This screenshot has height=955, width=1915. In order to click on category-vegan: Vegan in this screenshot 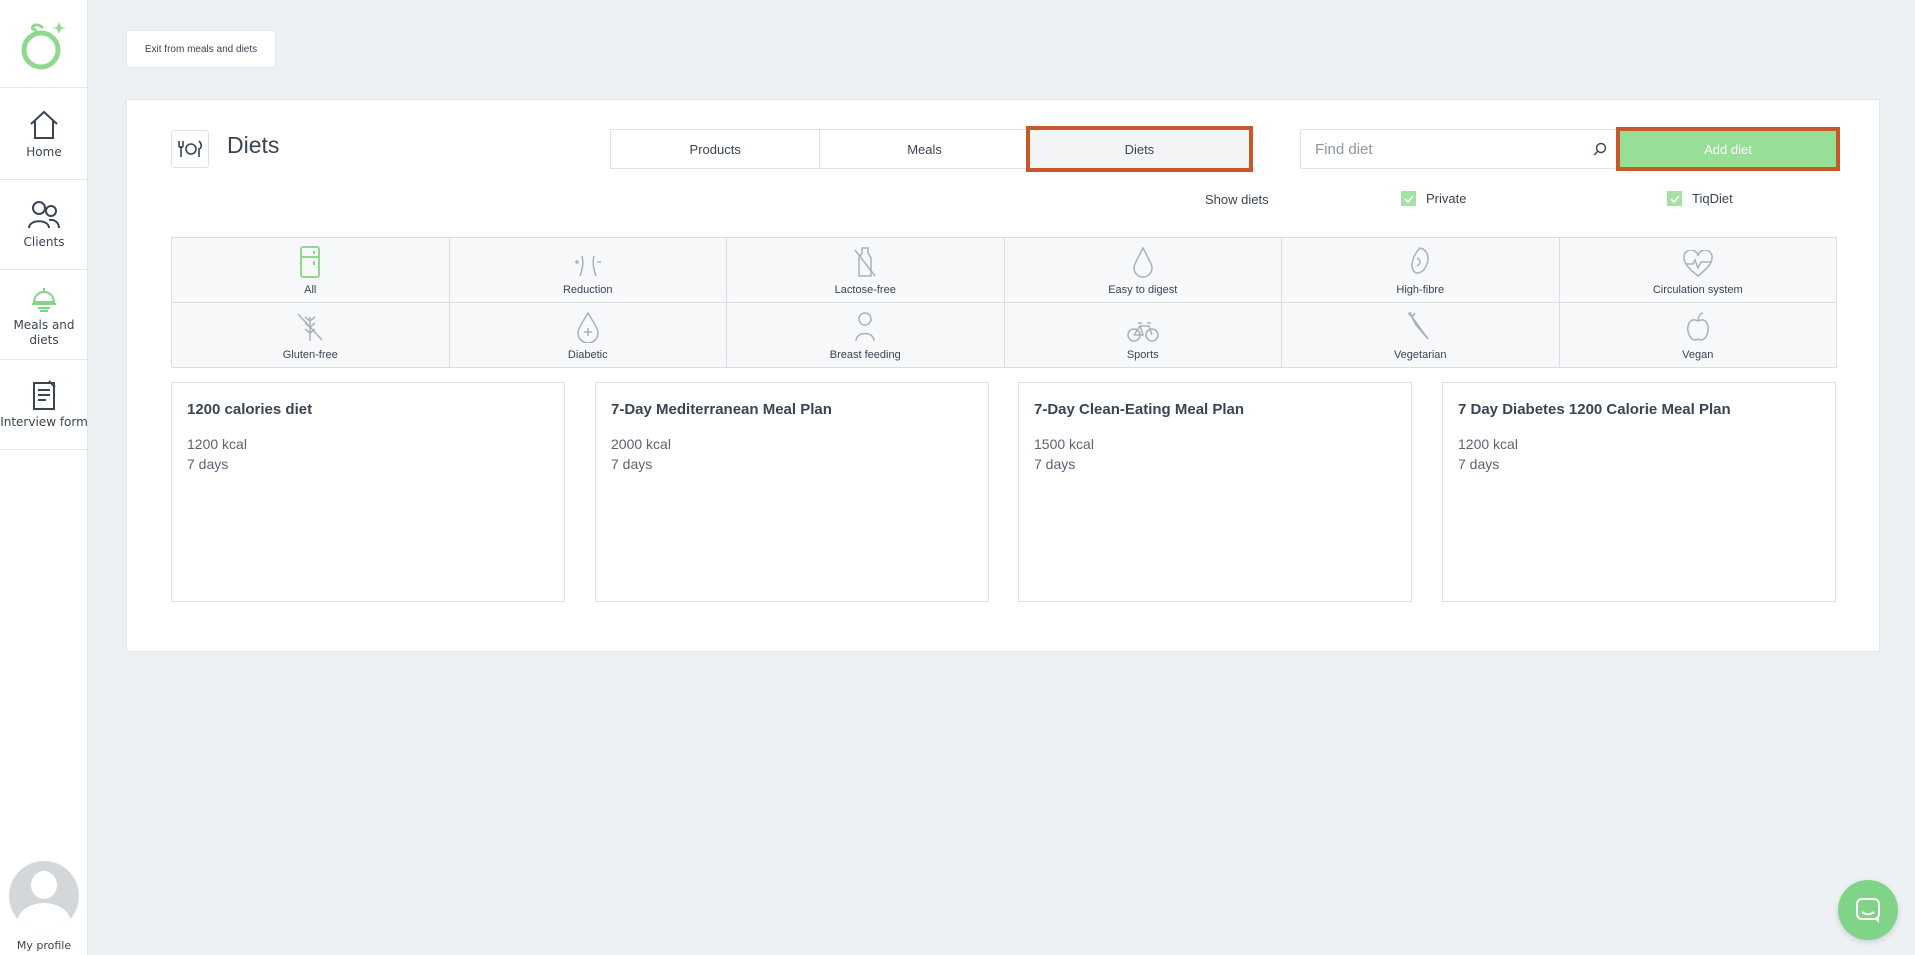, I will do `click(1698, 335)`.